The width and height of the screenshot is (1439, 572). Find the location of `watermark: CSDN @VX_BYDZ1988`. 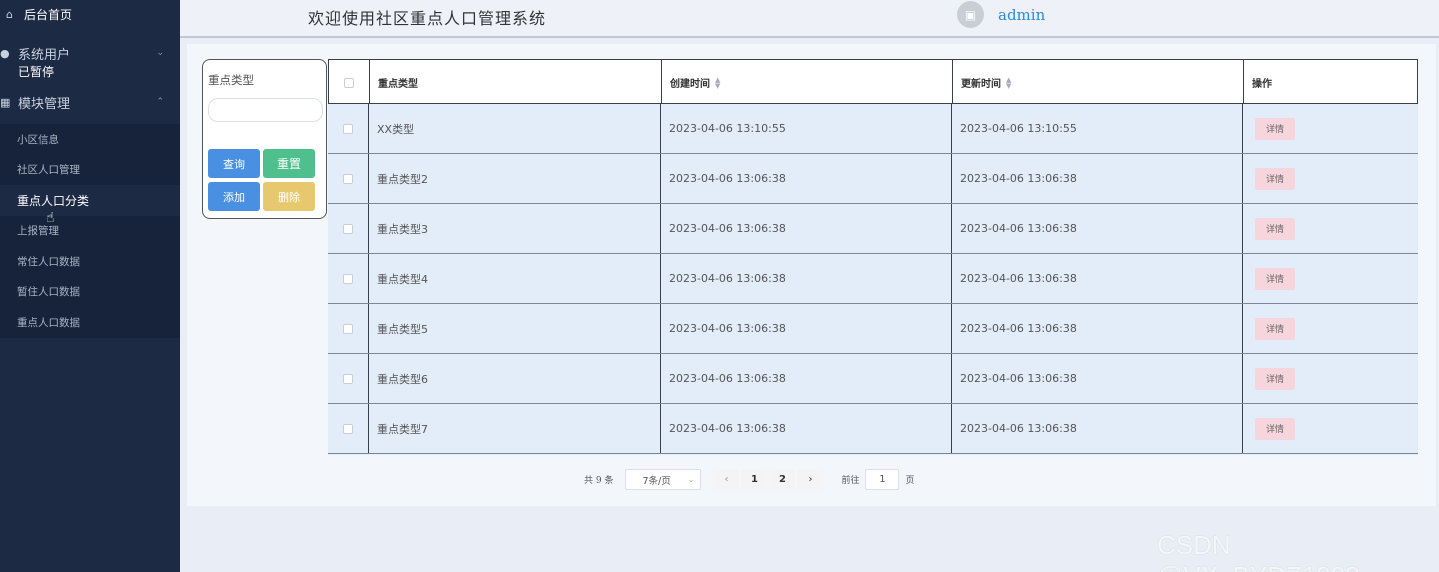

watermark: CSDN @VX_BYDZ1988 is located at coordinates (1258, 551).